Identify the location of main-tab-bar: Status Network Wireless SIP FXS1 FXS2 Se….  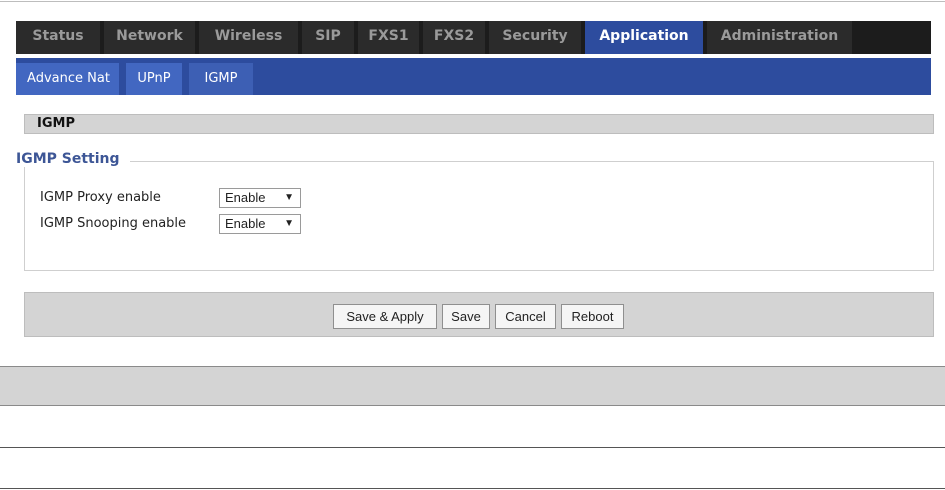
(473, 37).